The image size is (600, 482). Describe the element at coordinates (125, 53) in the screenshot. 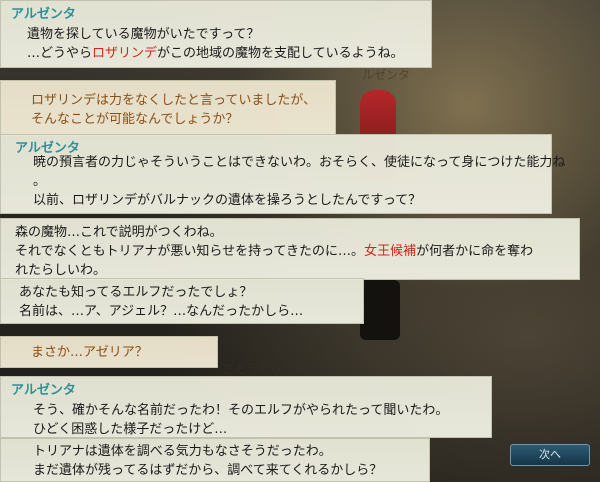

I see `highlighted-name: ロザリンデ` at that location.